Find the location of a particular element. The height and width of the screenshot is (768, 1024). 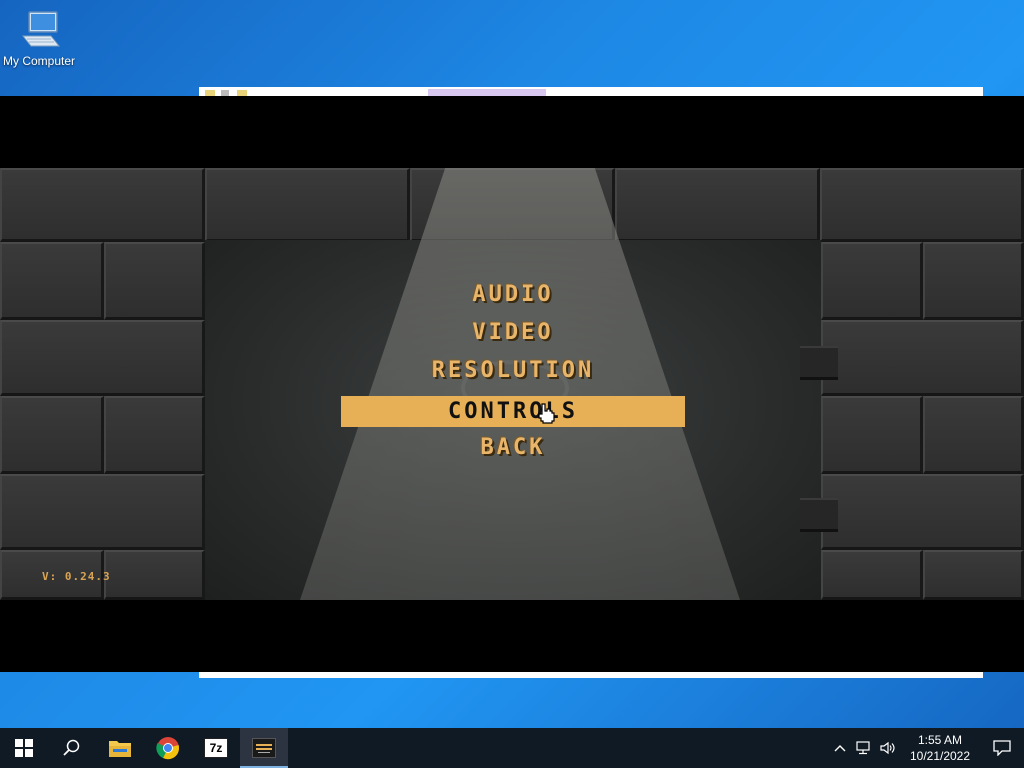

tray-overflow-button is located at coordinates (840, 748).